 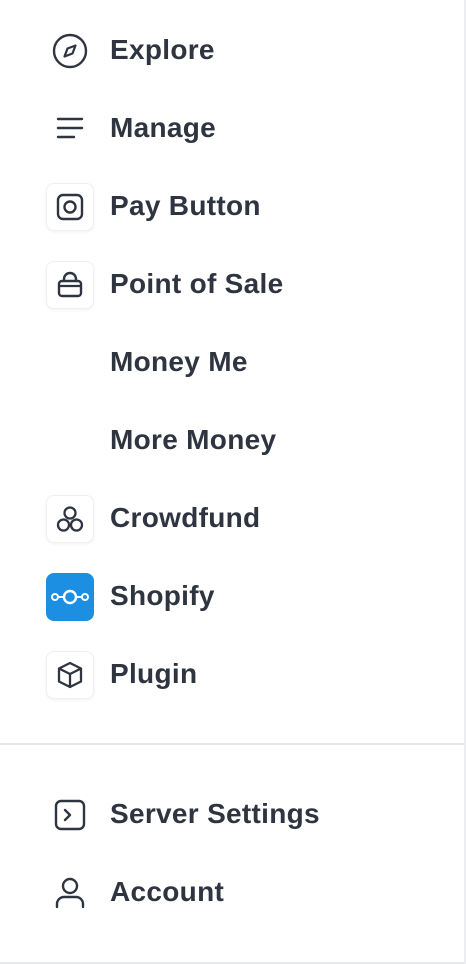 I want to click on nav-item-more-money: More Money, so click(x=232, y=441).